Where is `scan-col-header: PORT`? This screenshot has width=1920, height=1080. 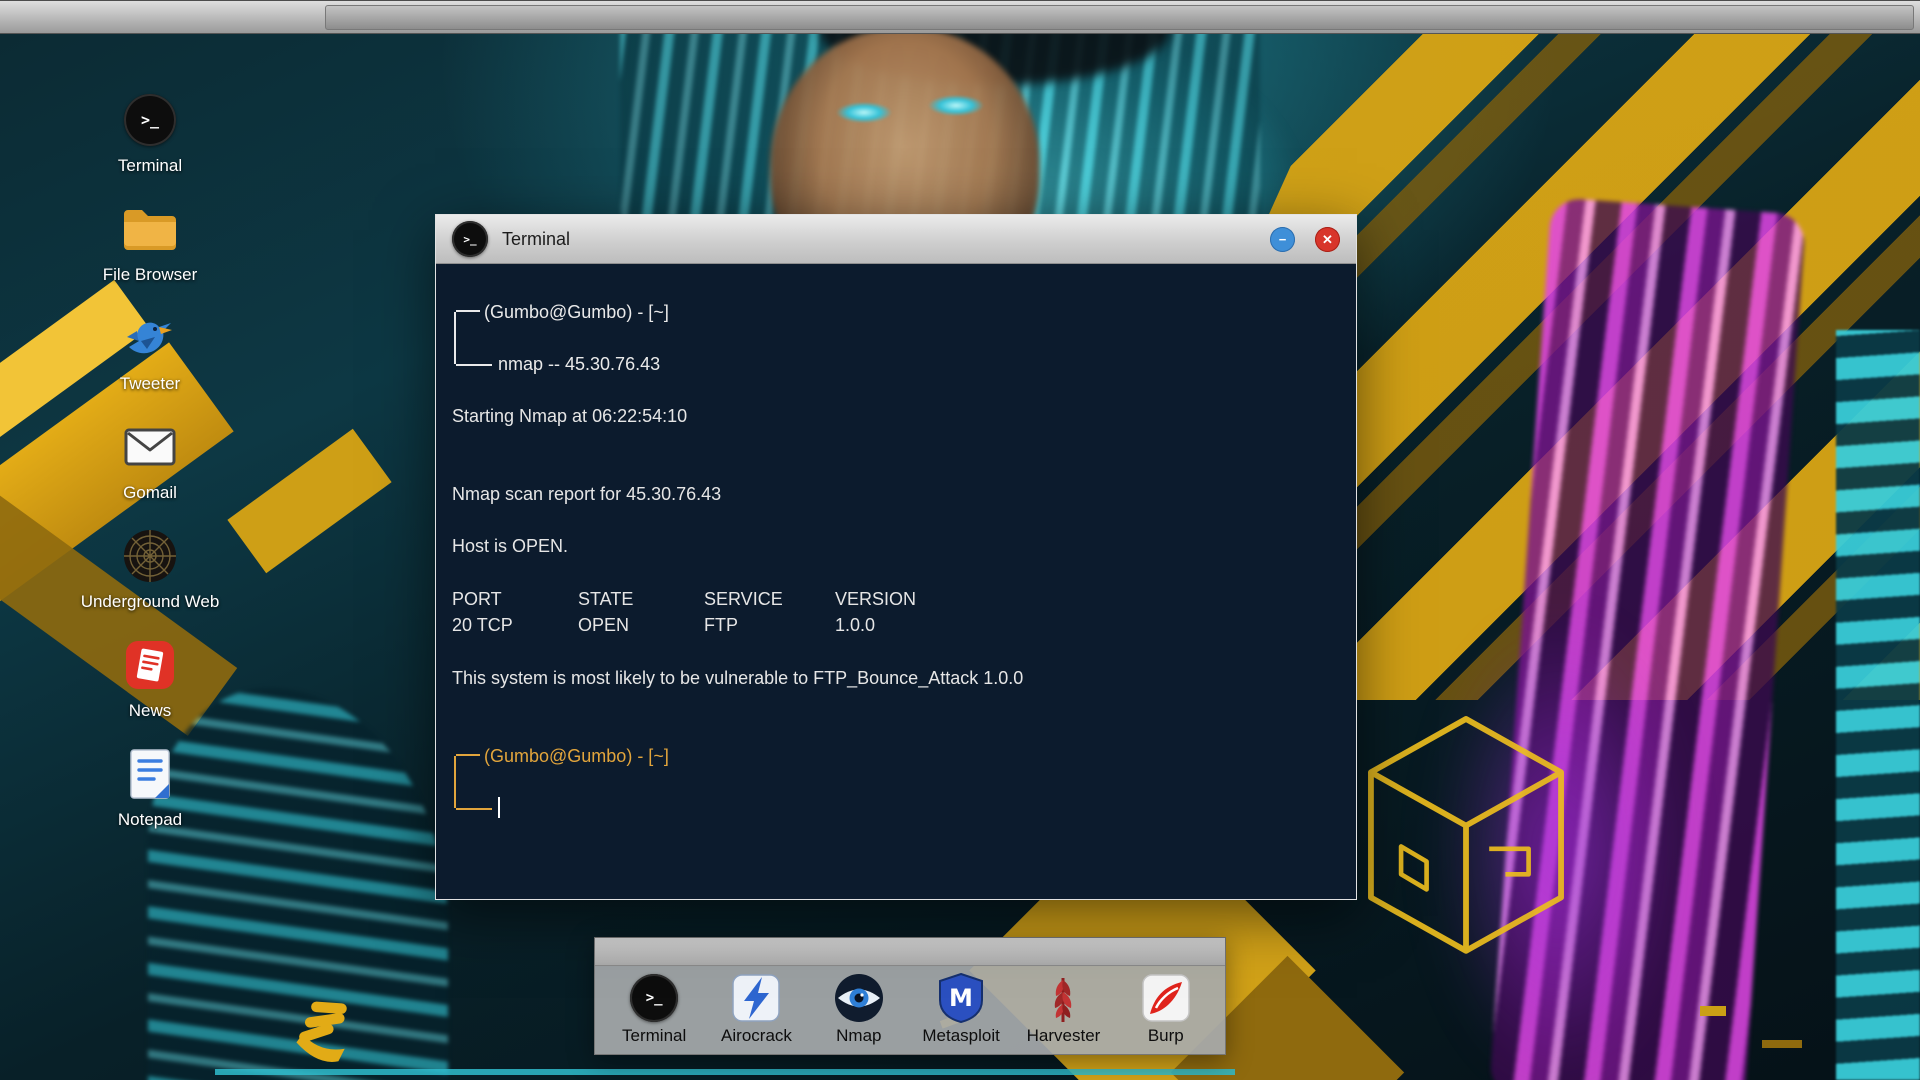
scan-col-header: PORT is located at coordinates (477, 599).